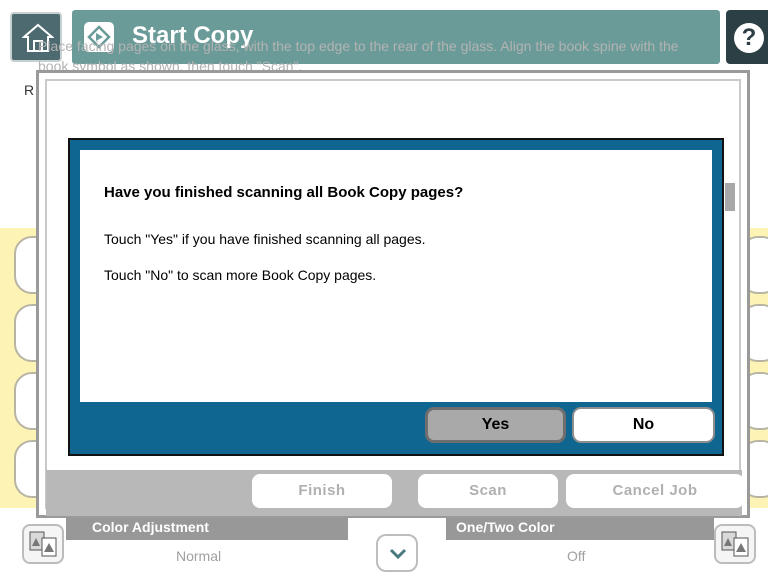  I want to click on color-adjust-icon, so click(43, 544).